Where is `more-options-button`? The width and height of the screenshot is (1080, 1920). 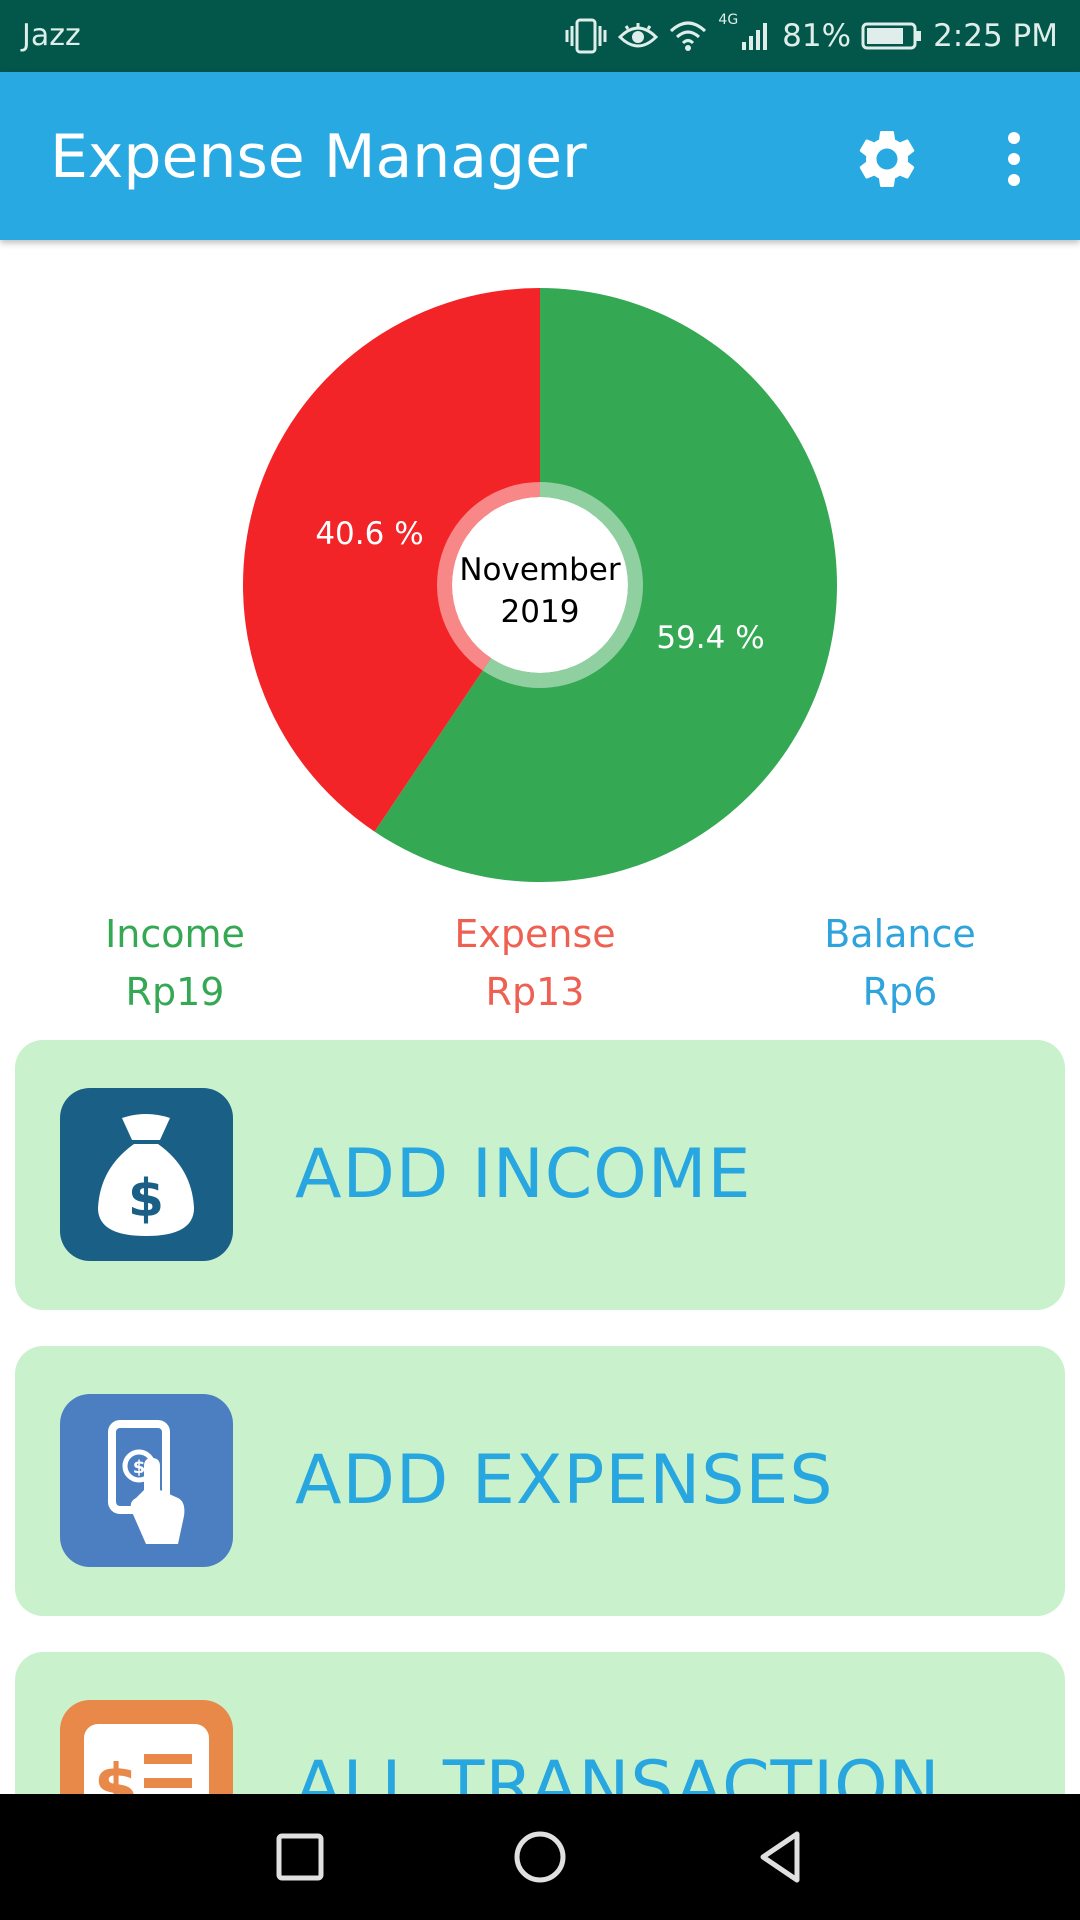 more-options-button is located at coordinates (1014, 159).